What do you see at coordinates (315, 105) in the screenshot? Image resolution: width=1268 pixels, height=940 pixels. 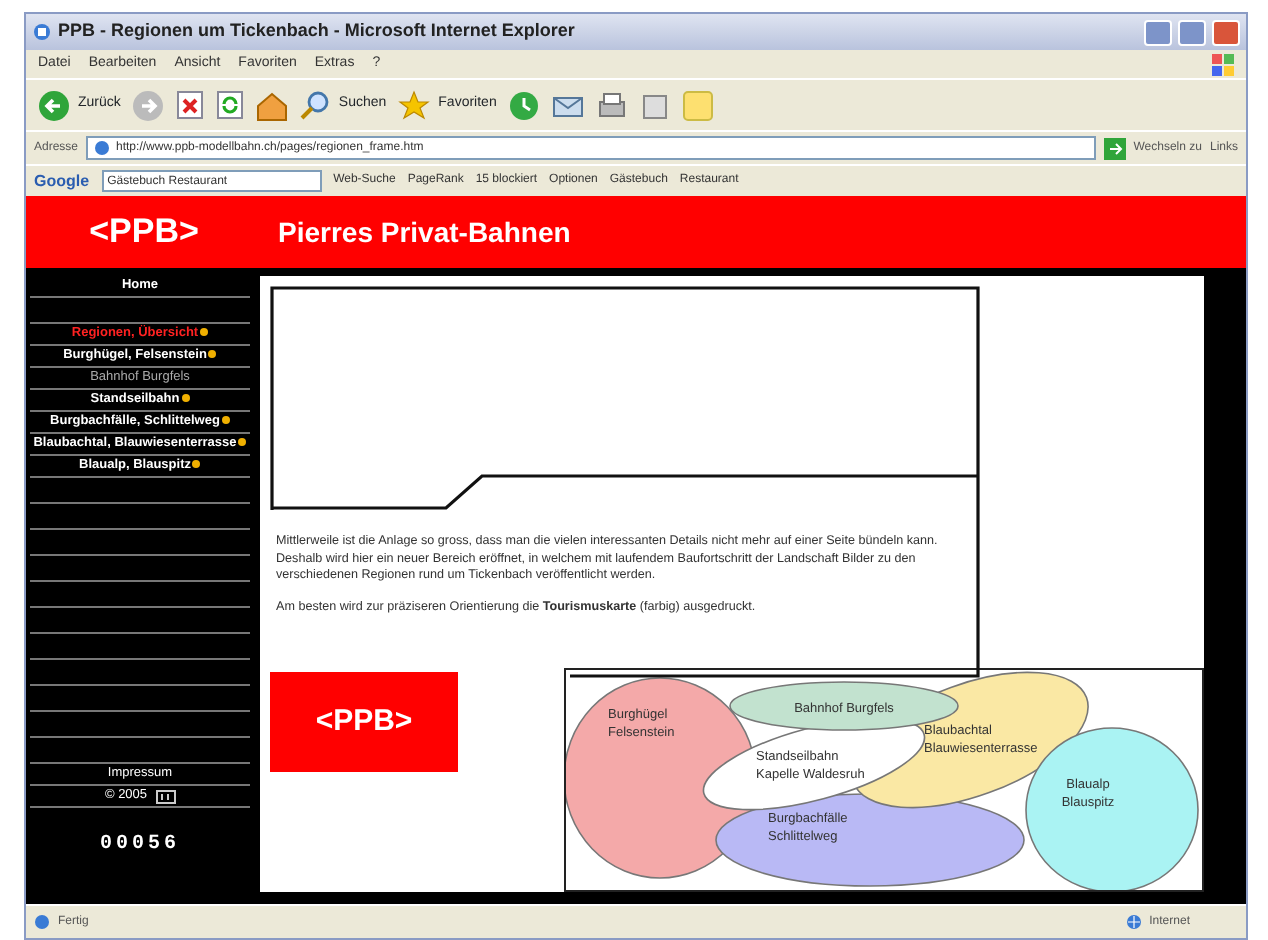 I see `search-icon` at bounding box center [315, 105].